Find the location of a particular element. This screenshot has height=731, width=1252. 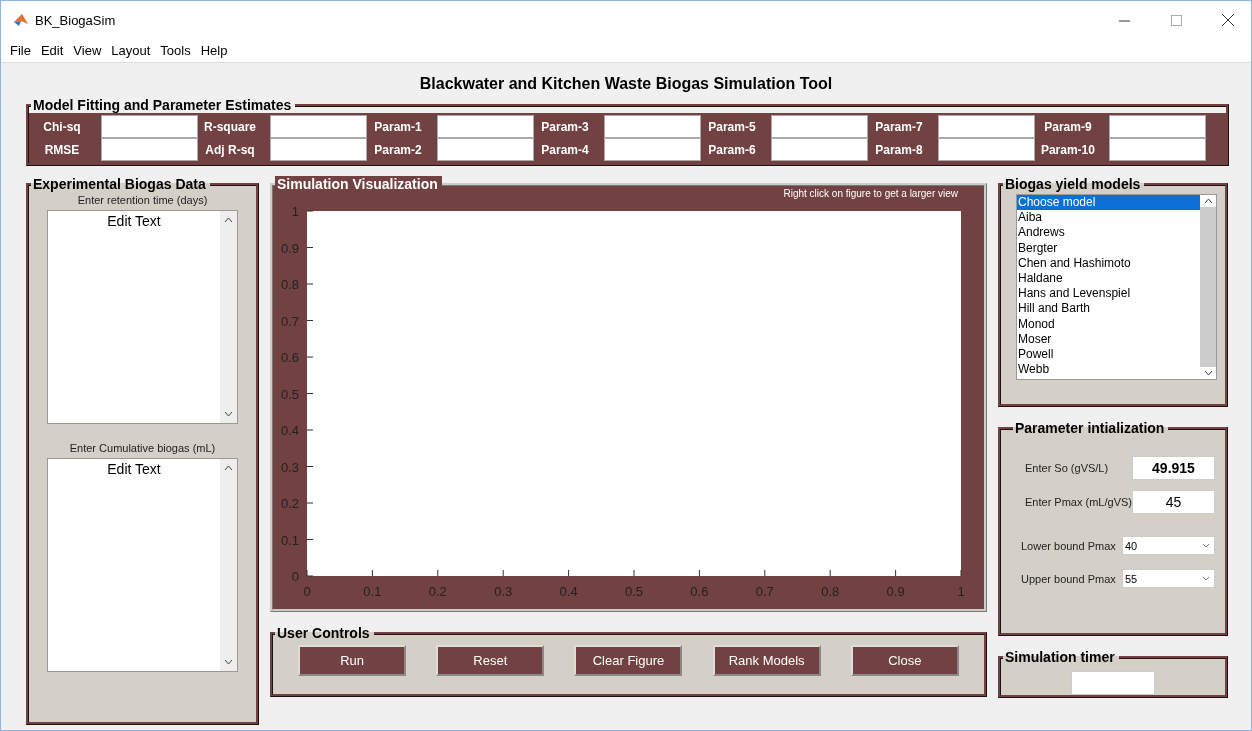

list-item: Chen and Hashimoto is located at coordinates (1108, 263).